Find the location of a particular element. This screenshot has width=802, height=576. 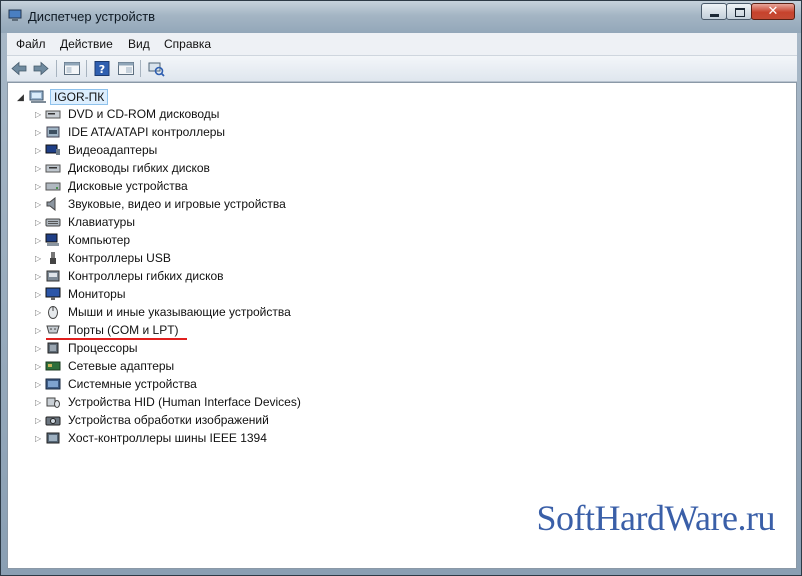

imaging-device-icon is located at coordinates (53, 420).